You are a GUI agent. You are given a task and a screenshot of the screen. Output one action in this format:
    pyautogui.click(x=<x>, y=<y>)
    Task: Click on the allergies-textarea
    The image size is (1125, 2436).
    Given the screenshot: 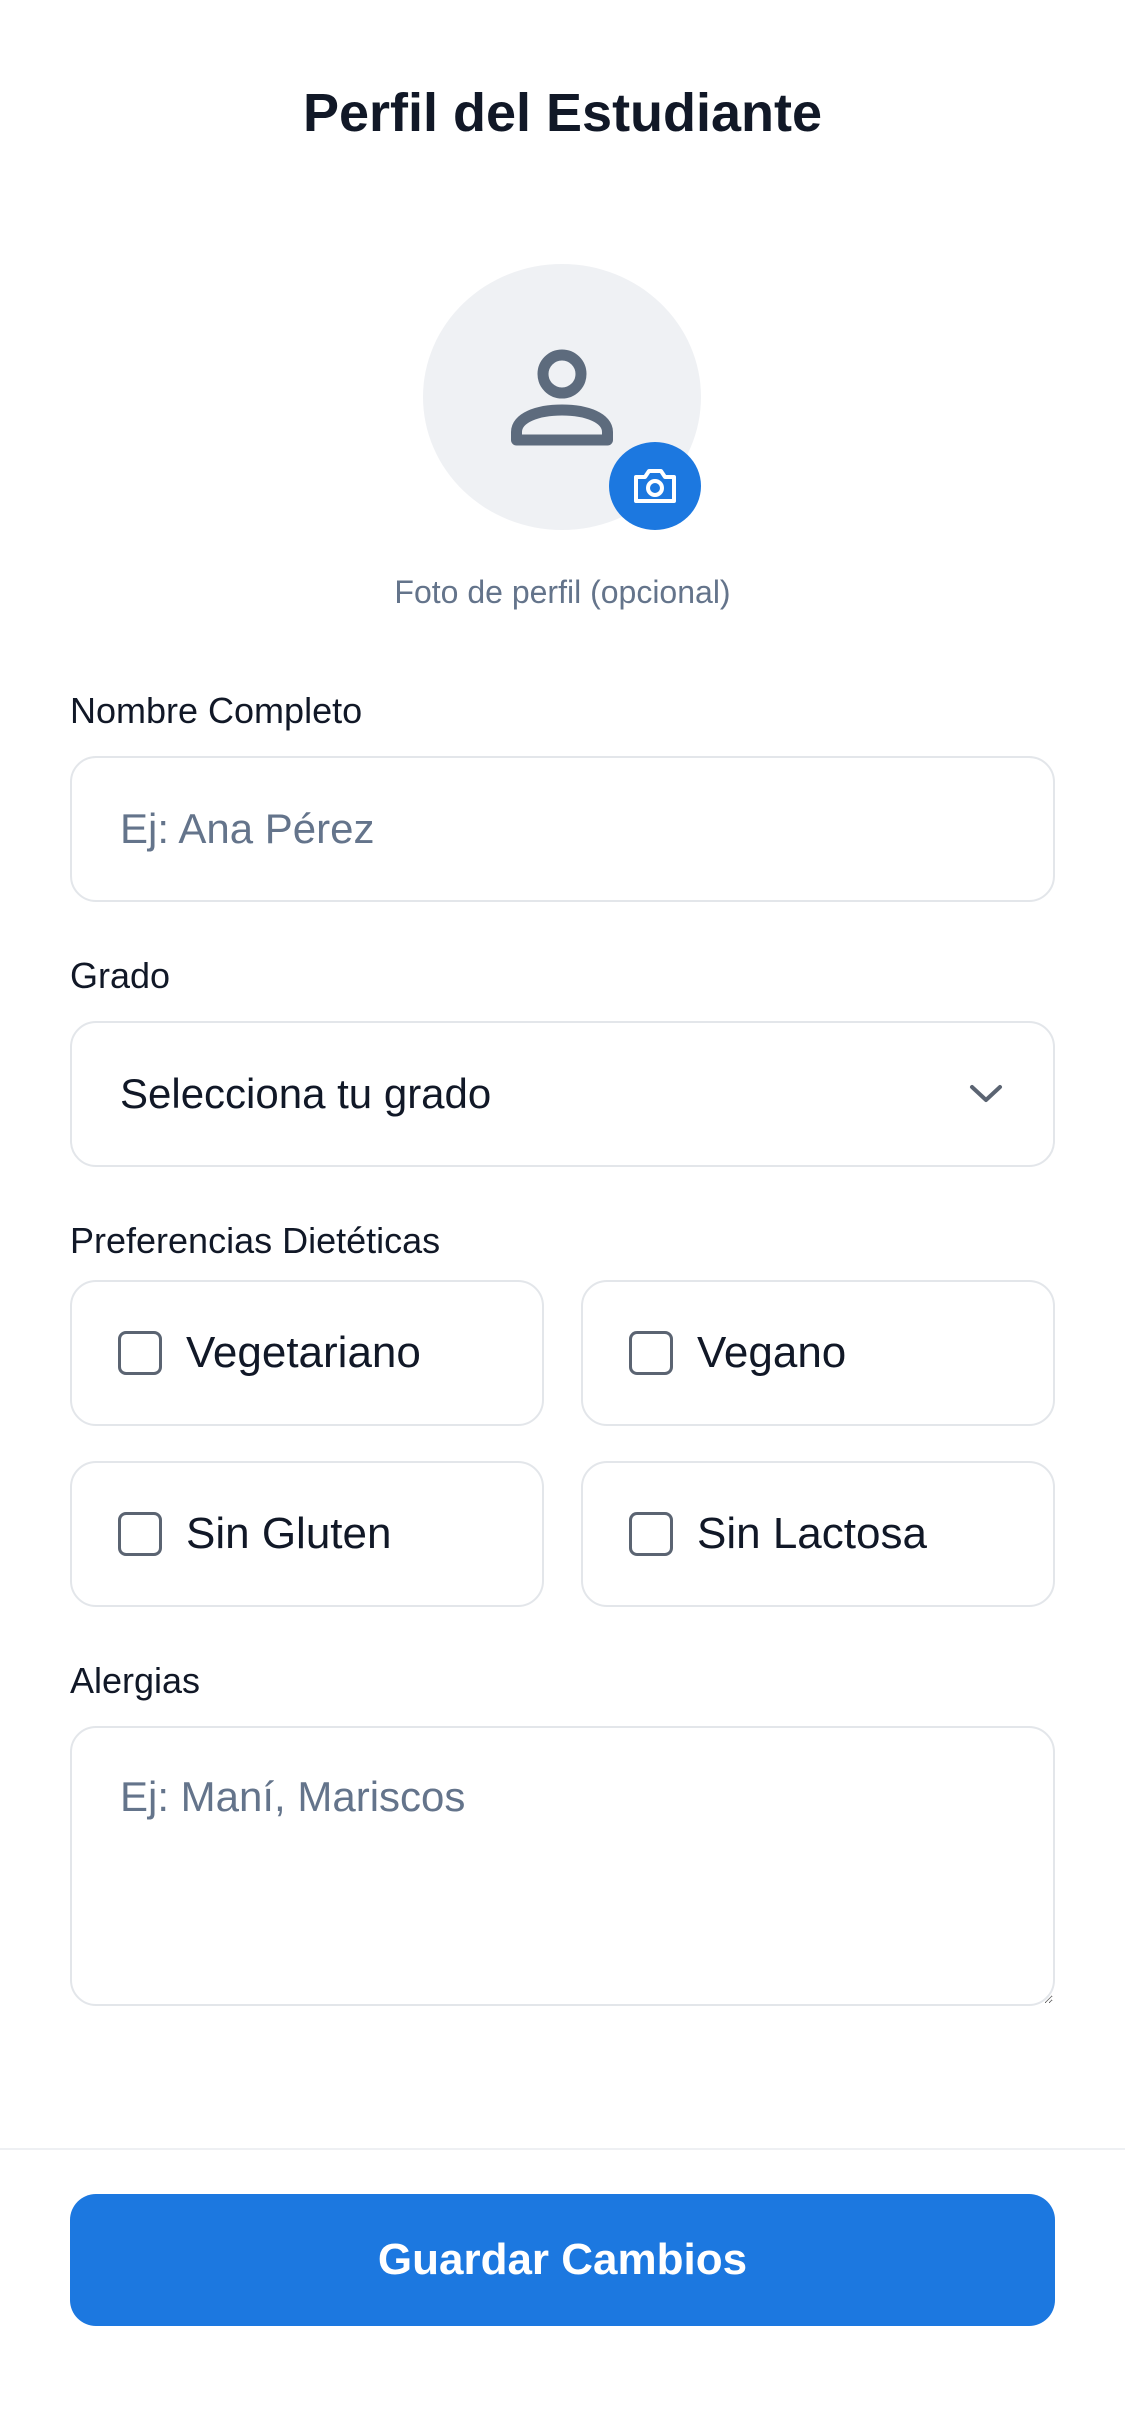 What is the action you would take?
    pyautogui.click(x=562, y=1866)
    